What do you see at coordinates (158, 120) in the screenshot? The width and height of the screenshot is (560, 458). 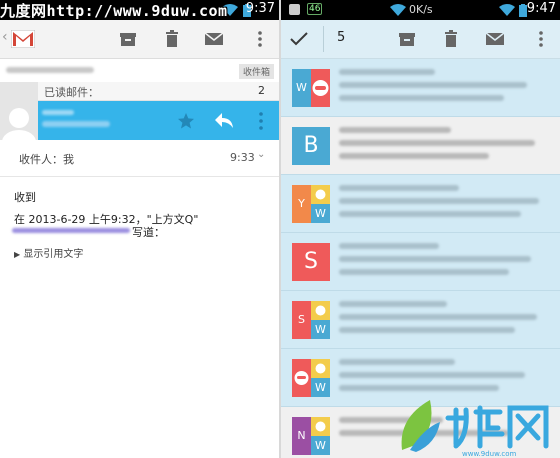 I see `sender-header` at bounding box center [158, 120].